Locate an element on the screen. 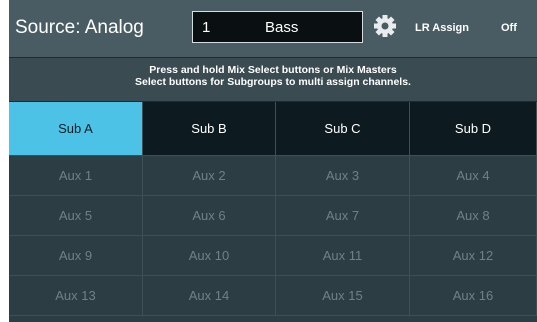  aux-button: Aux 13 is located at coordinates (76, 296).